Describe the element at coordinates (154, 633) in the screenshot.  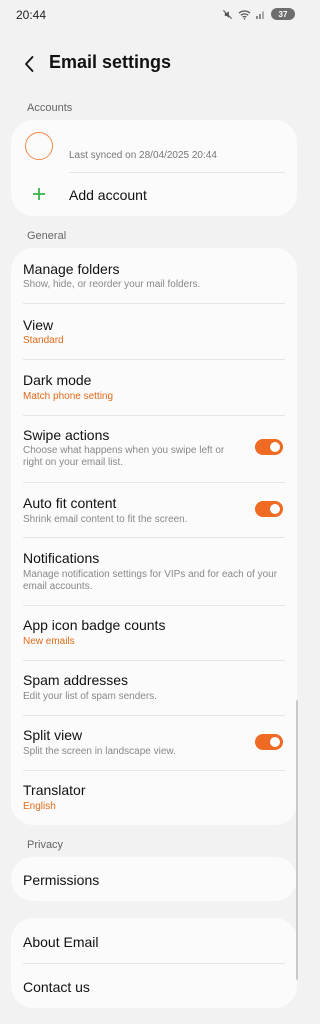
I see `settings-item-app-icon-badge: App icon badge counts New emails` at that location.